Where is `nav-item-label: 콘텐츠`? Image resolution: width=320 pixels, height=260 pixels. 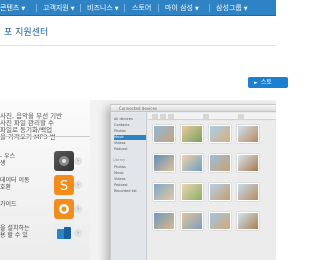
nav-item-label: 콘텐츠 is located at coordinates (10, 8).